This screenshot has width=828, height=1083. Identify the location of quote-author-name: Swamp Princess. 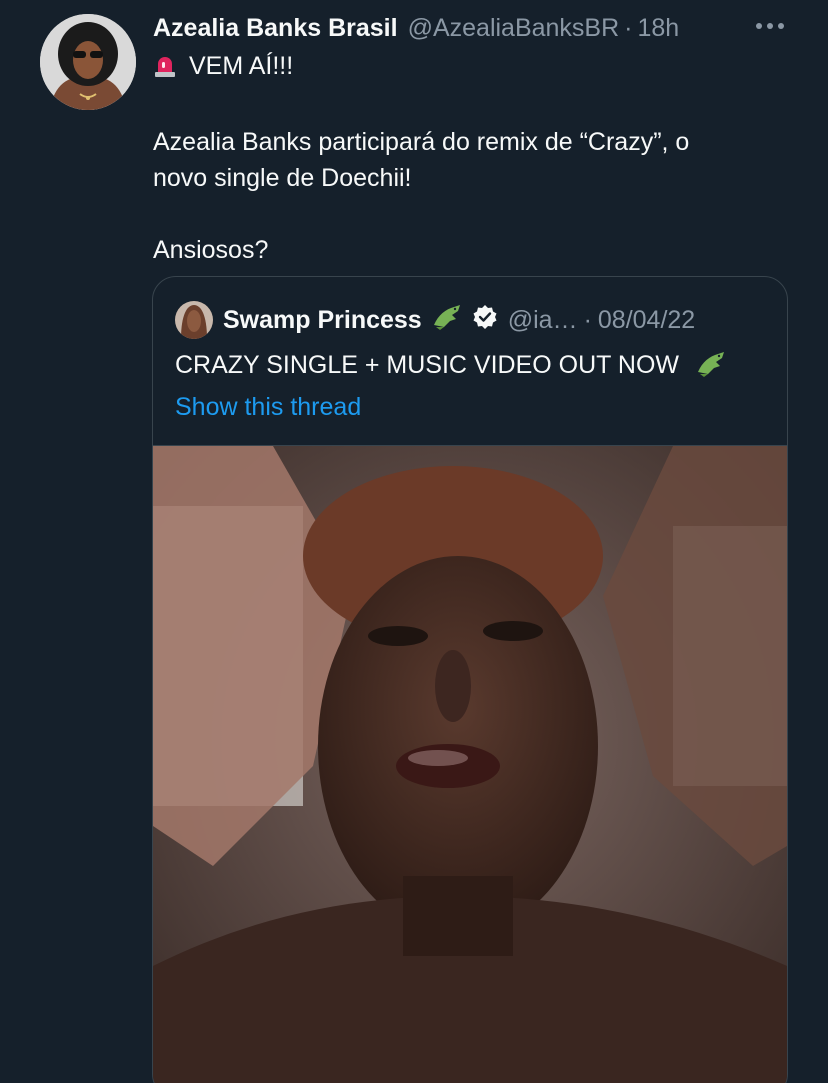
(322, 320).